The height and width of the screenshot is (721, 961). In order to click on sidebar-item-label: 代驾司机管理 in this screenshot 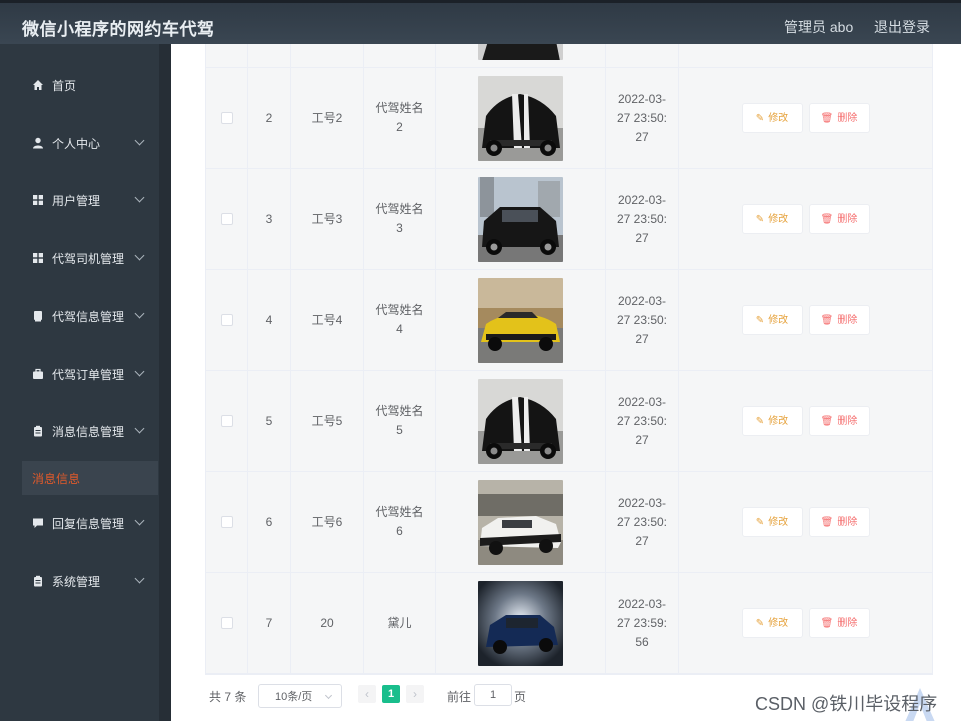, I will do `click(88, 258)`.